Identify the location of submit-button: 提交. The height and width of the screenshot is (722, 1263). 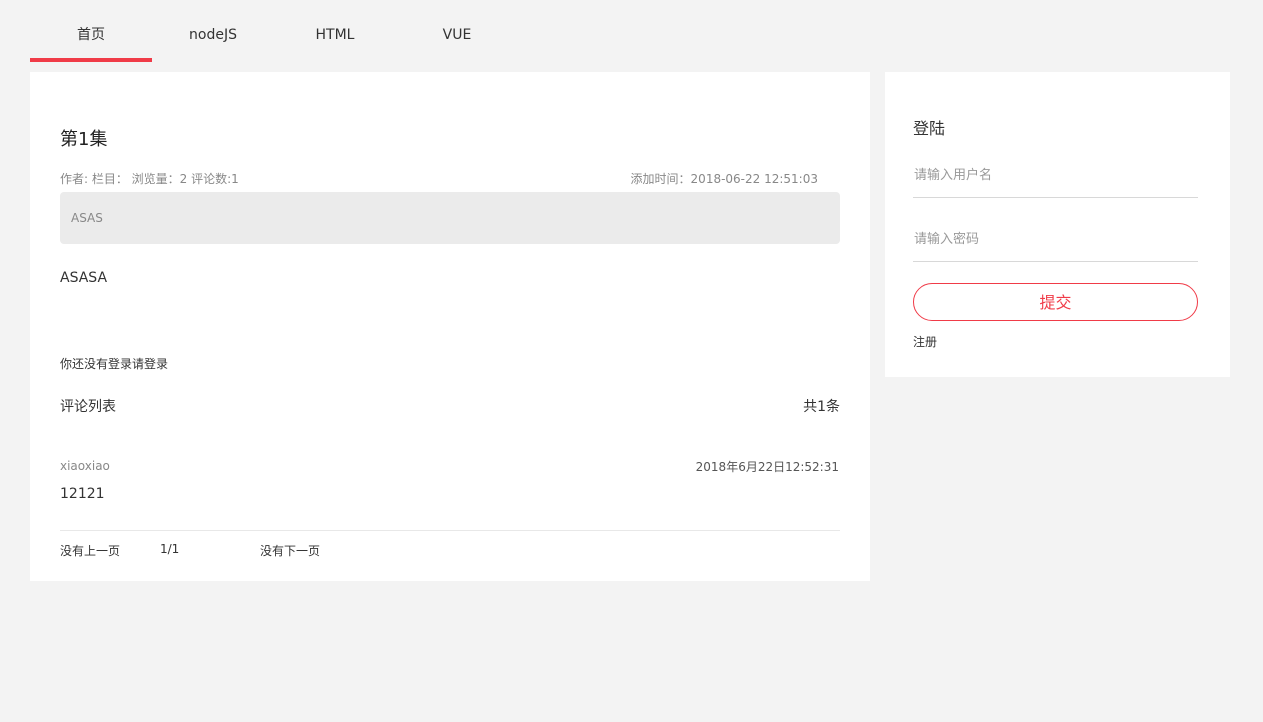
(1055, 302).